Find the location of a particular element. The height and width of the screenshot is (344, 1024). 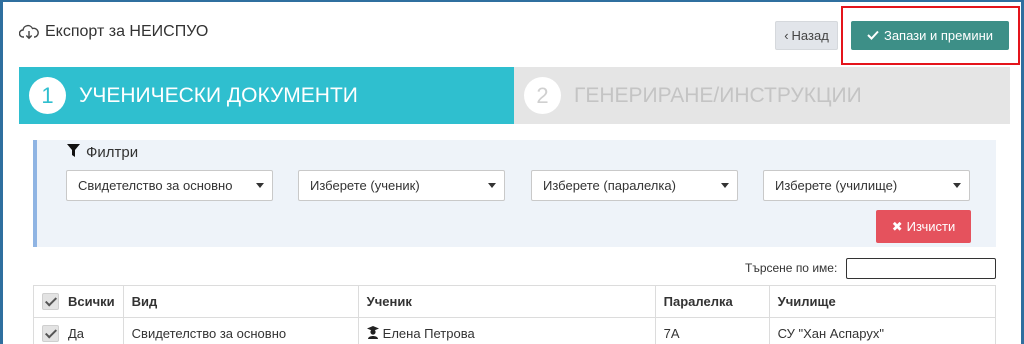

close-icon: ✖ is located at coordinates (897, 226).